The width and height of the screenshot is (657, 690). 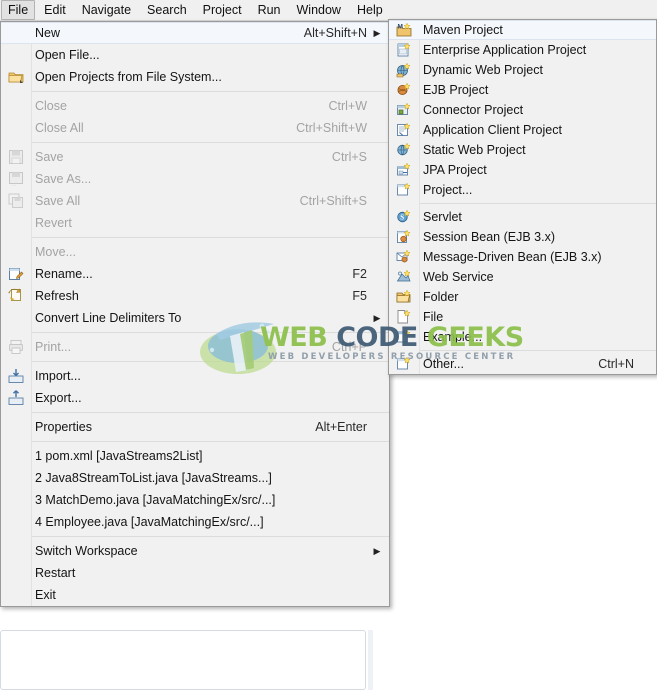 I want to click on editor-panel, so click(x=183, y=660).